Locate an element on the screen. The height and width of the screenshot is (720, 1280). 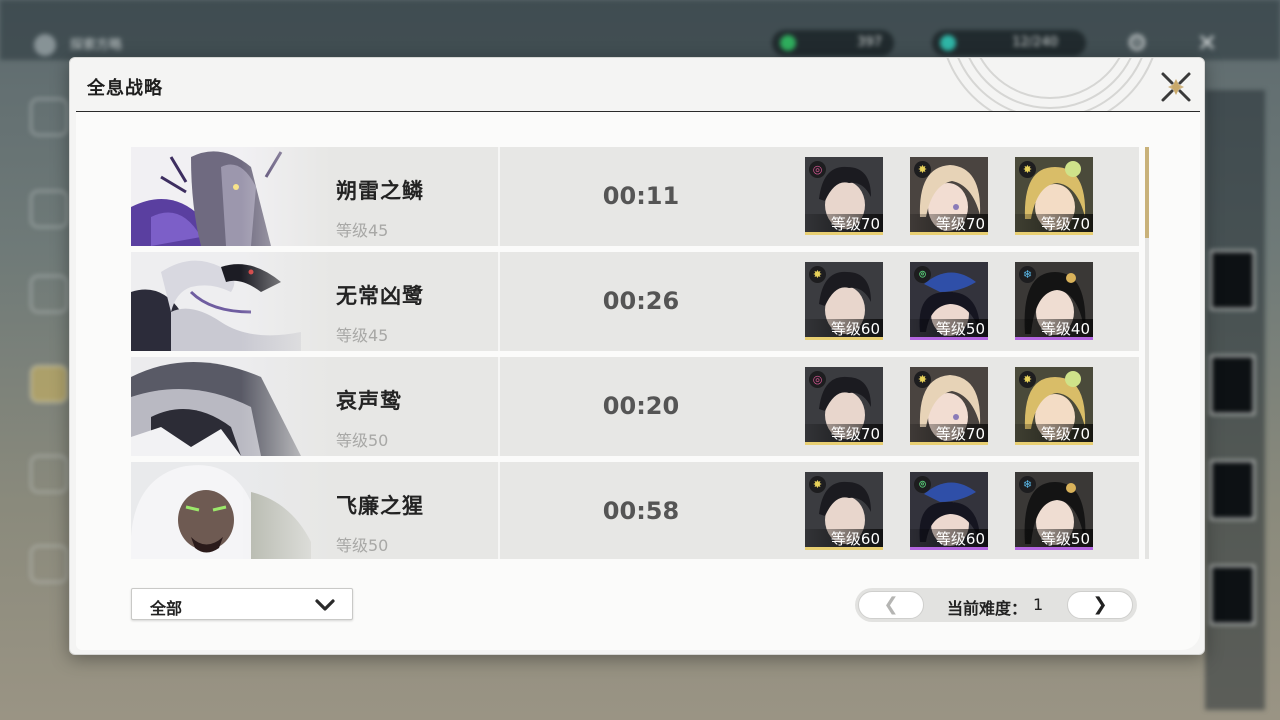
clear-time: 00:20 is located at coordinates (641, 406).